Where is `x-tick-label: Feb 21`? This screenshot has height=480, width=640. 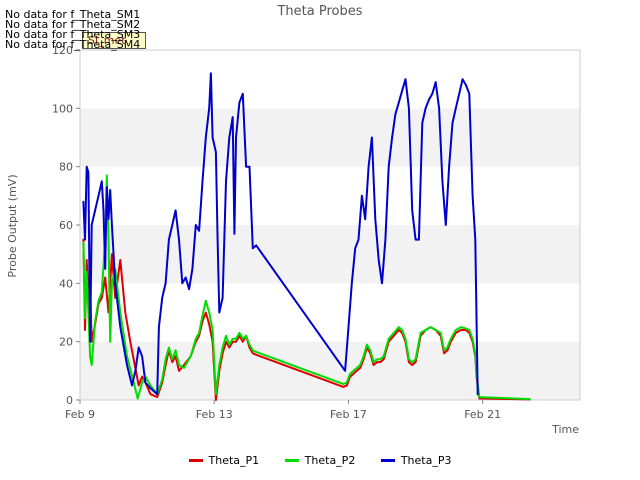 x-tick-label: Feb 21 is located at coordinates (482, 414).